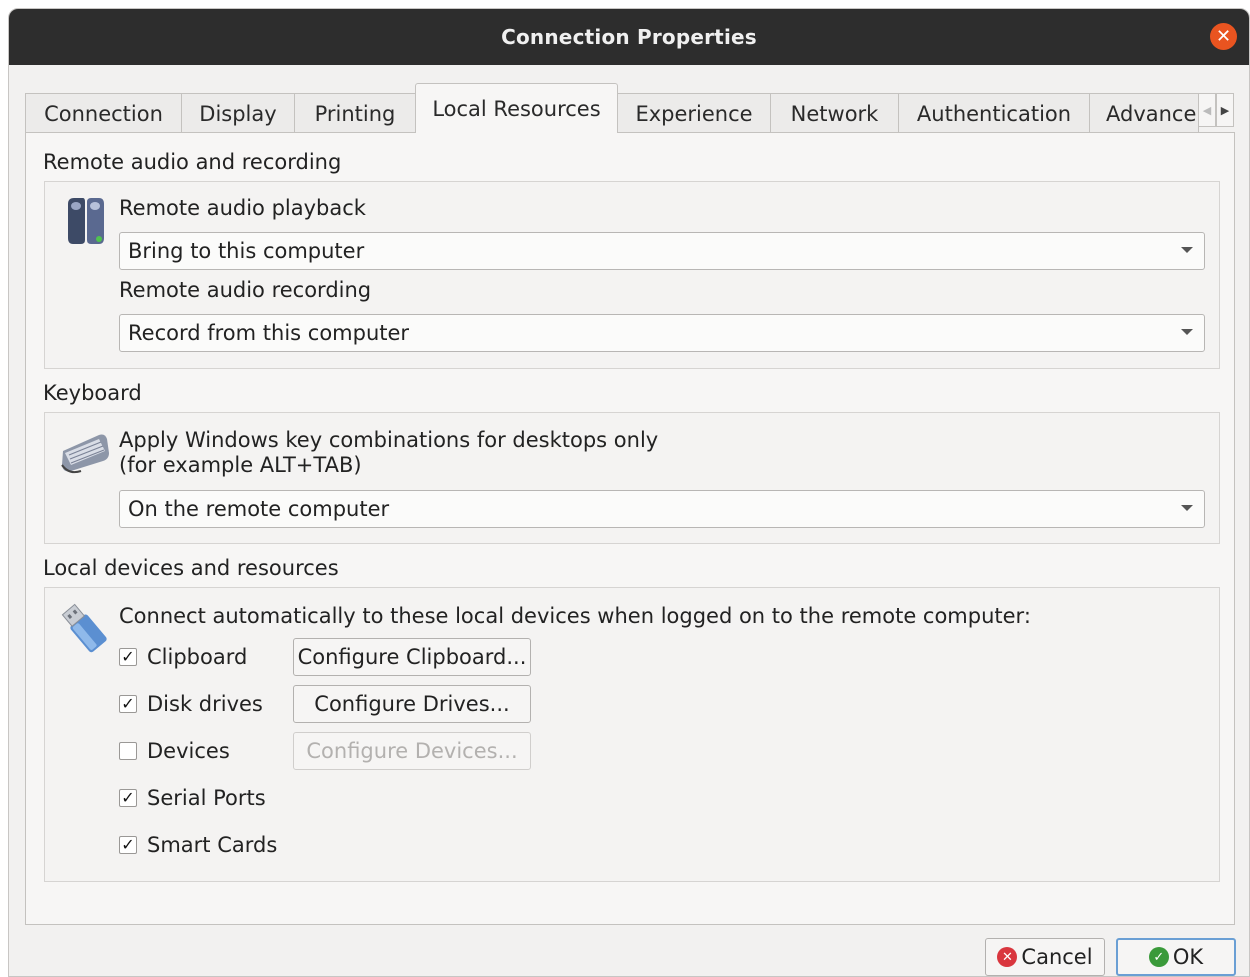 The height and width of the screenshot is (977, 1250). I want to click on devices-row: Devices, so click(174, 751).